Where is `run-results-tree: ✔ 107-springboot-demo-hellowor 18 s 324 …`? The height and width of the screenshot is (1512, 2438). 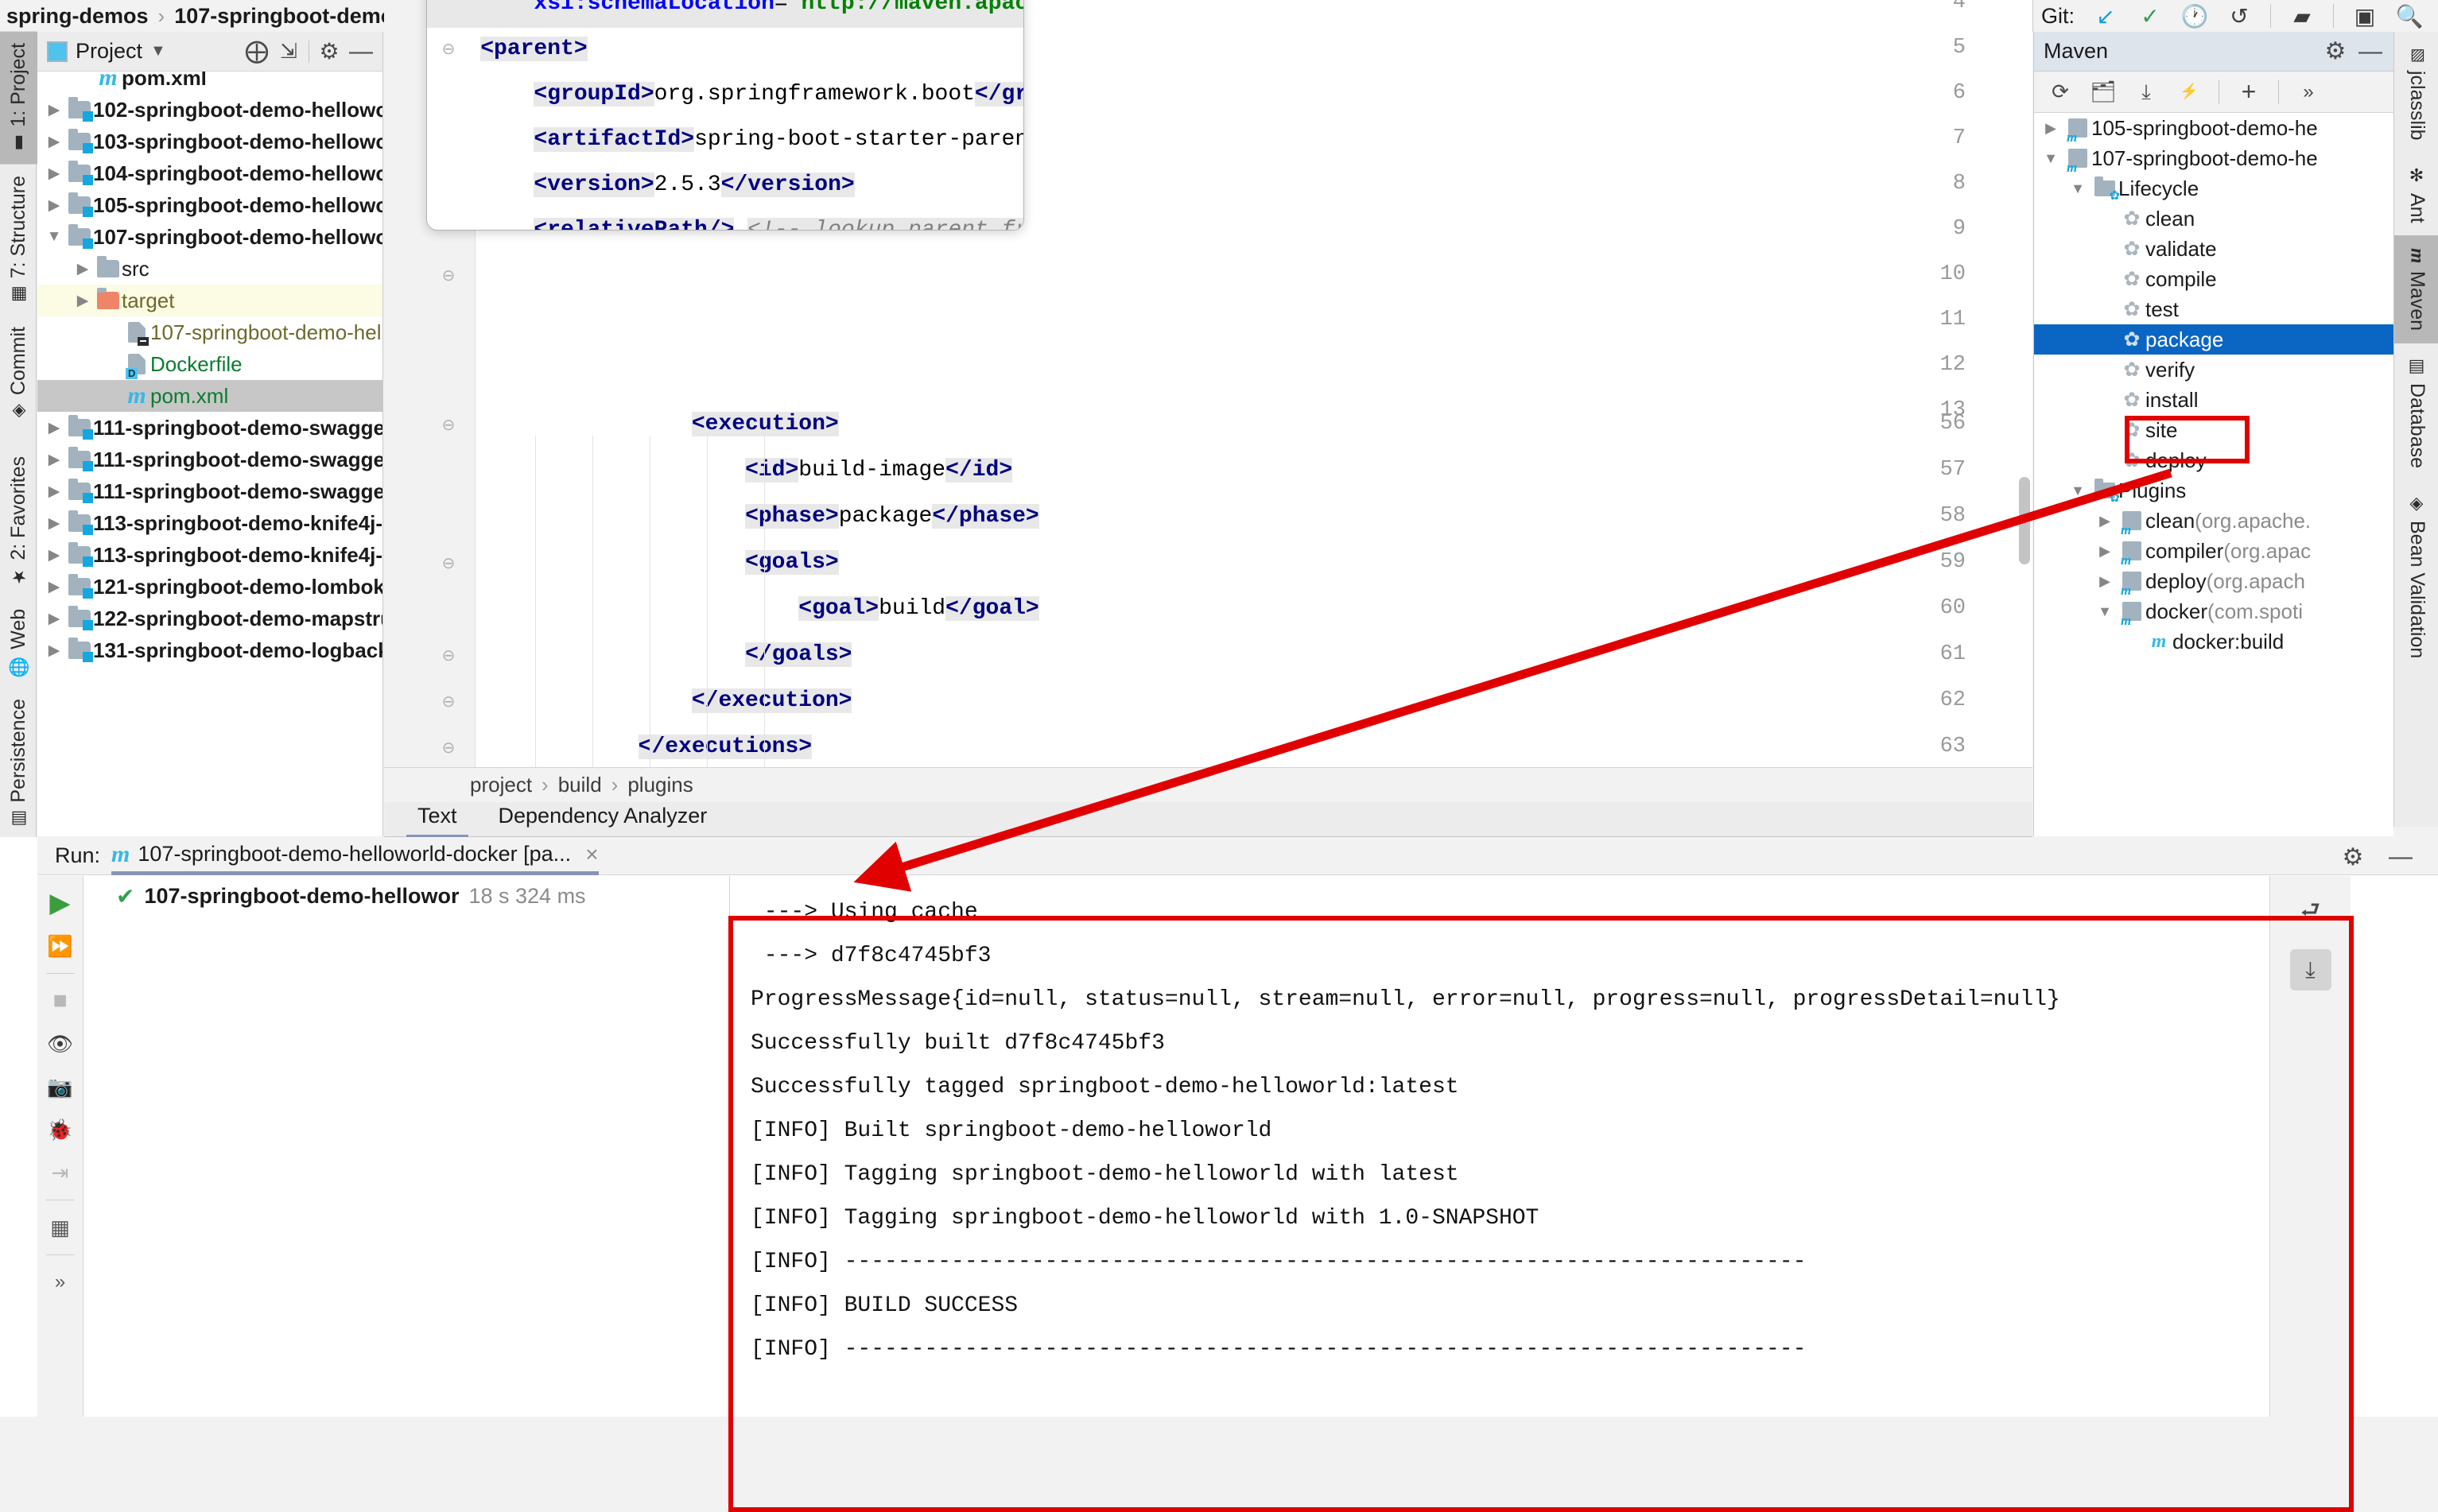 run-results-tree: ✔ 107-springboot-demo-hellowor 18 s 324 … is located at coordinates (407, 1146).